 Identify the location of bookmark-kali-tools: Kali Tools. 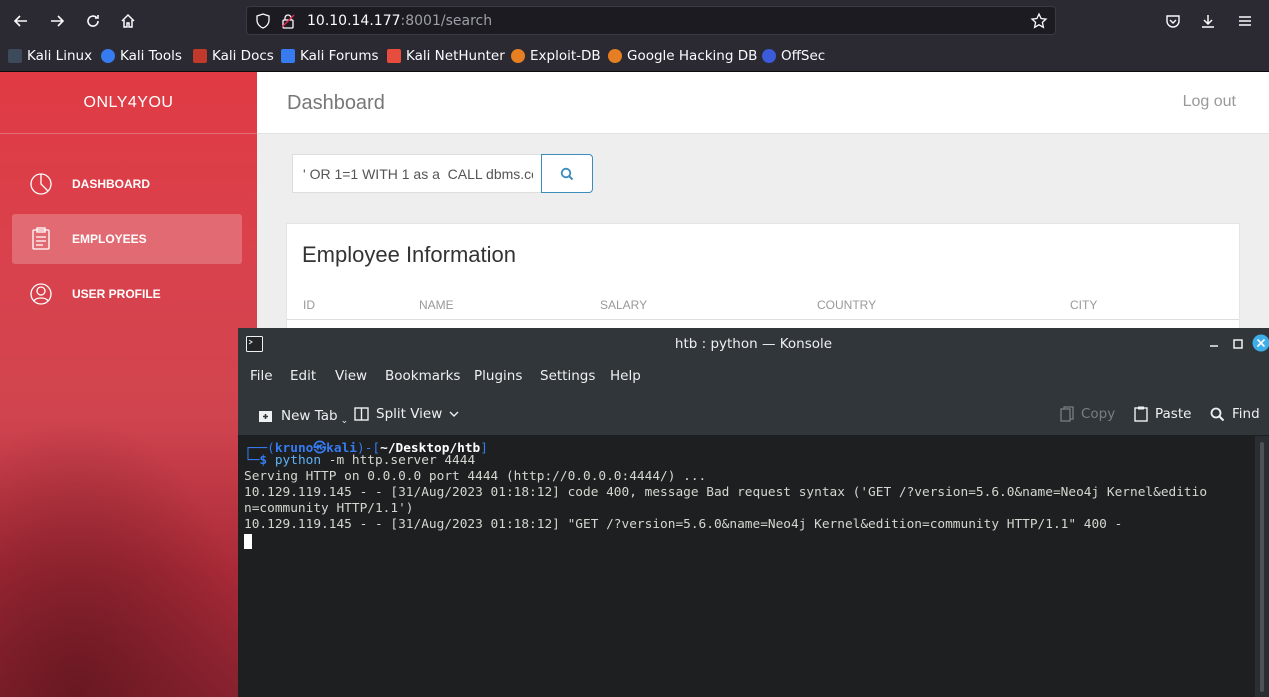
(141, 56).